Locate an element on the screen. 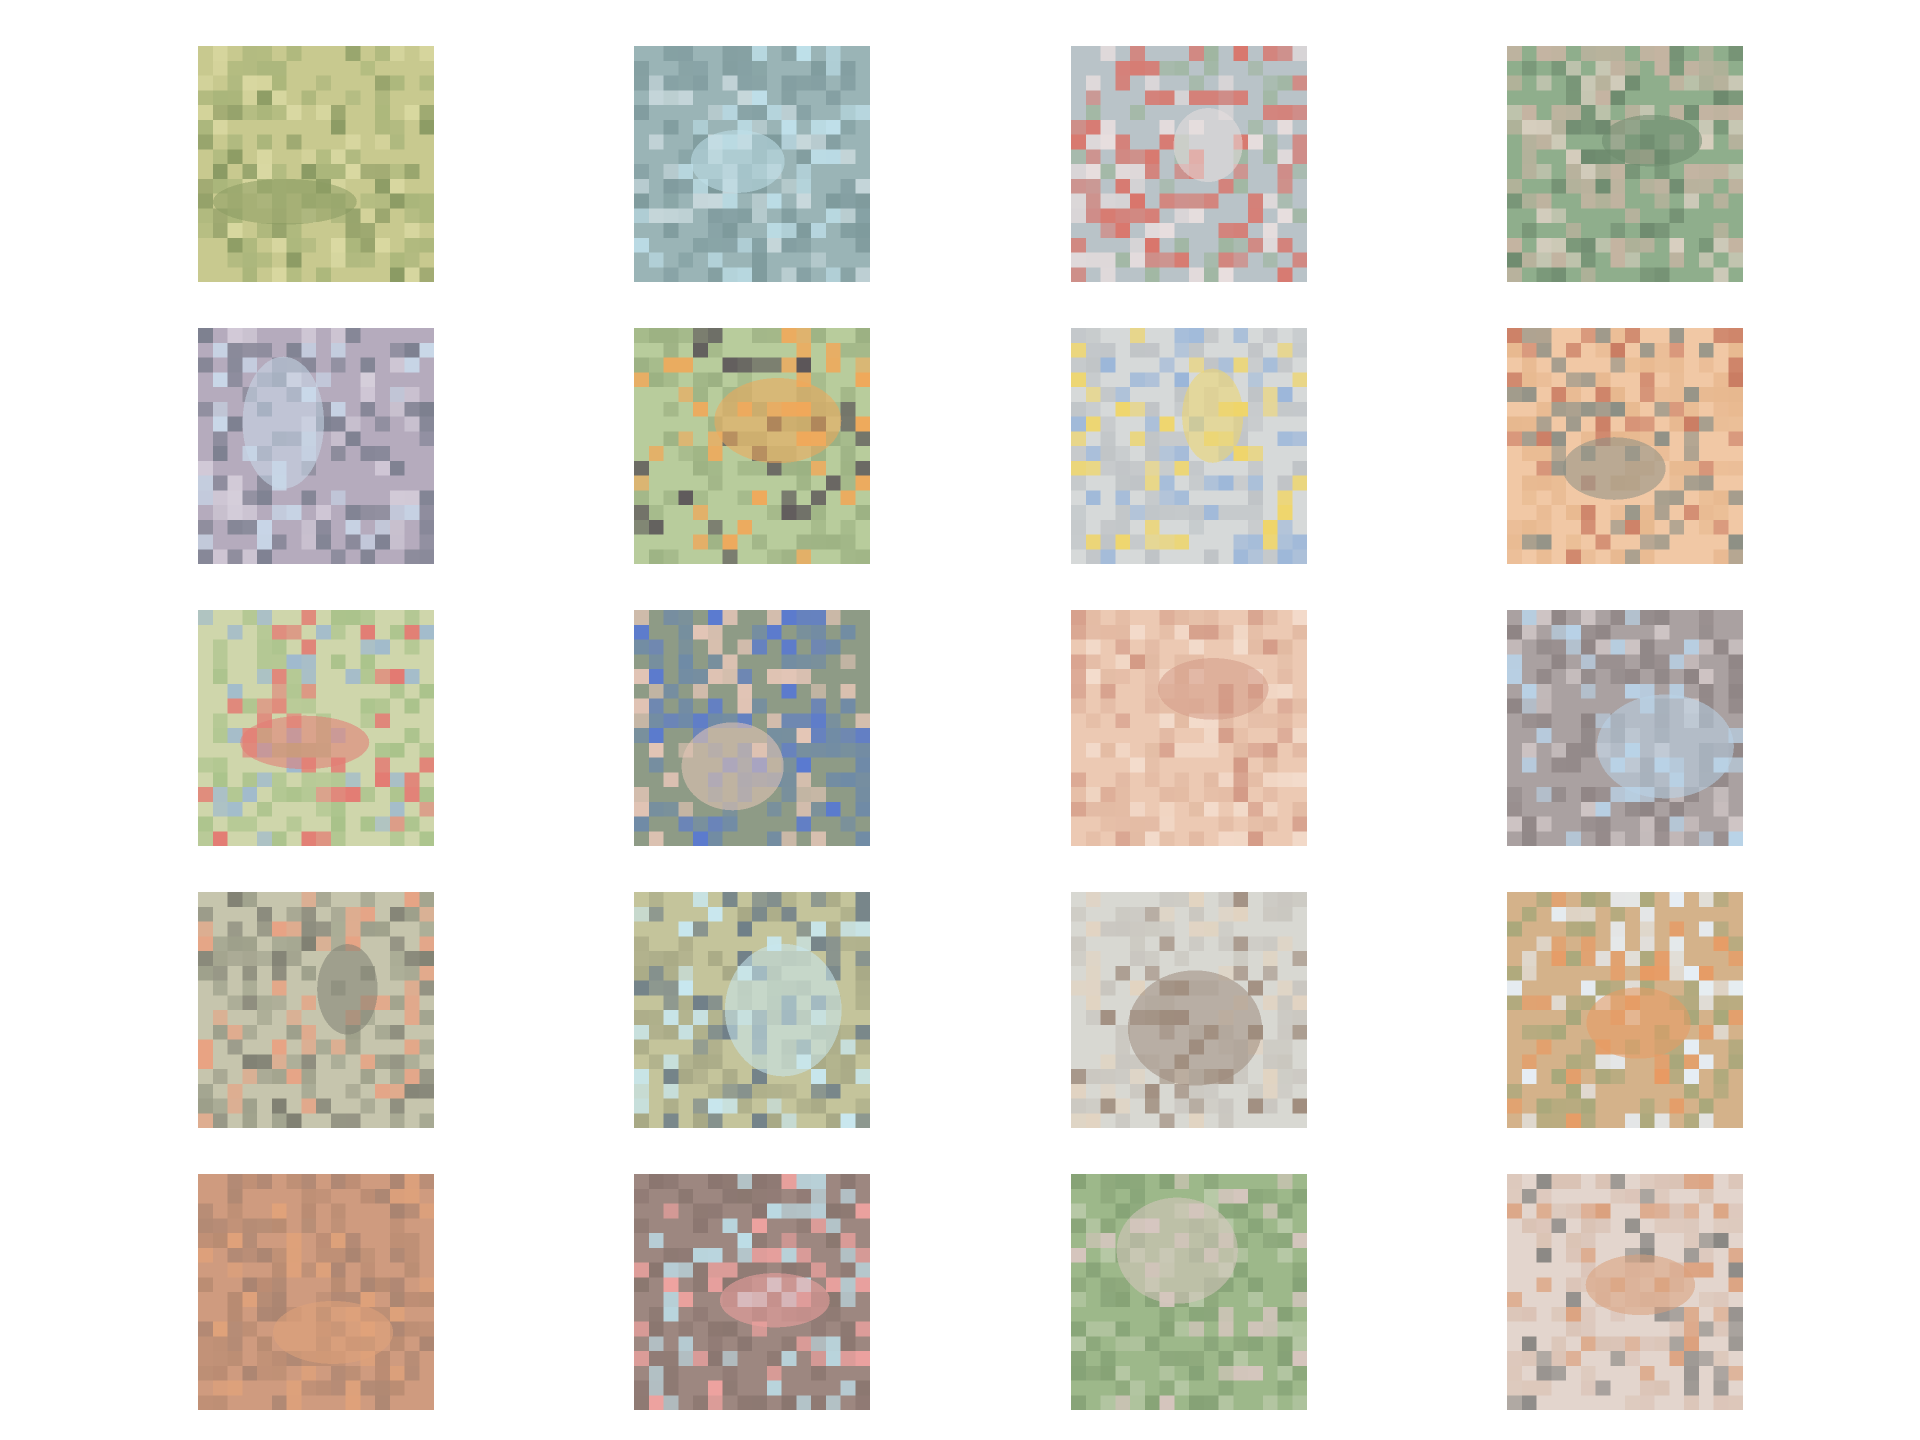  image-tile-r3-c2 is located at coordinates (752, 728).